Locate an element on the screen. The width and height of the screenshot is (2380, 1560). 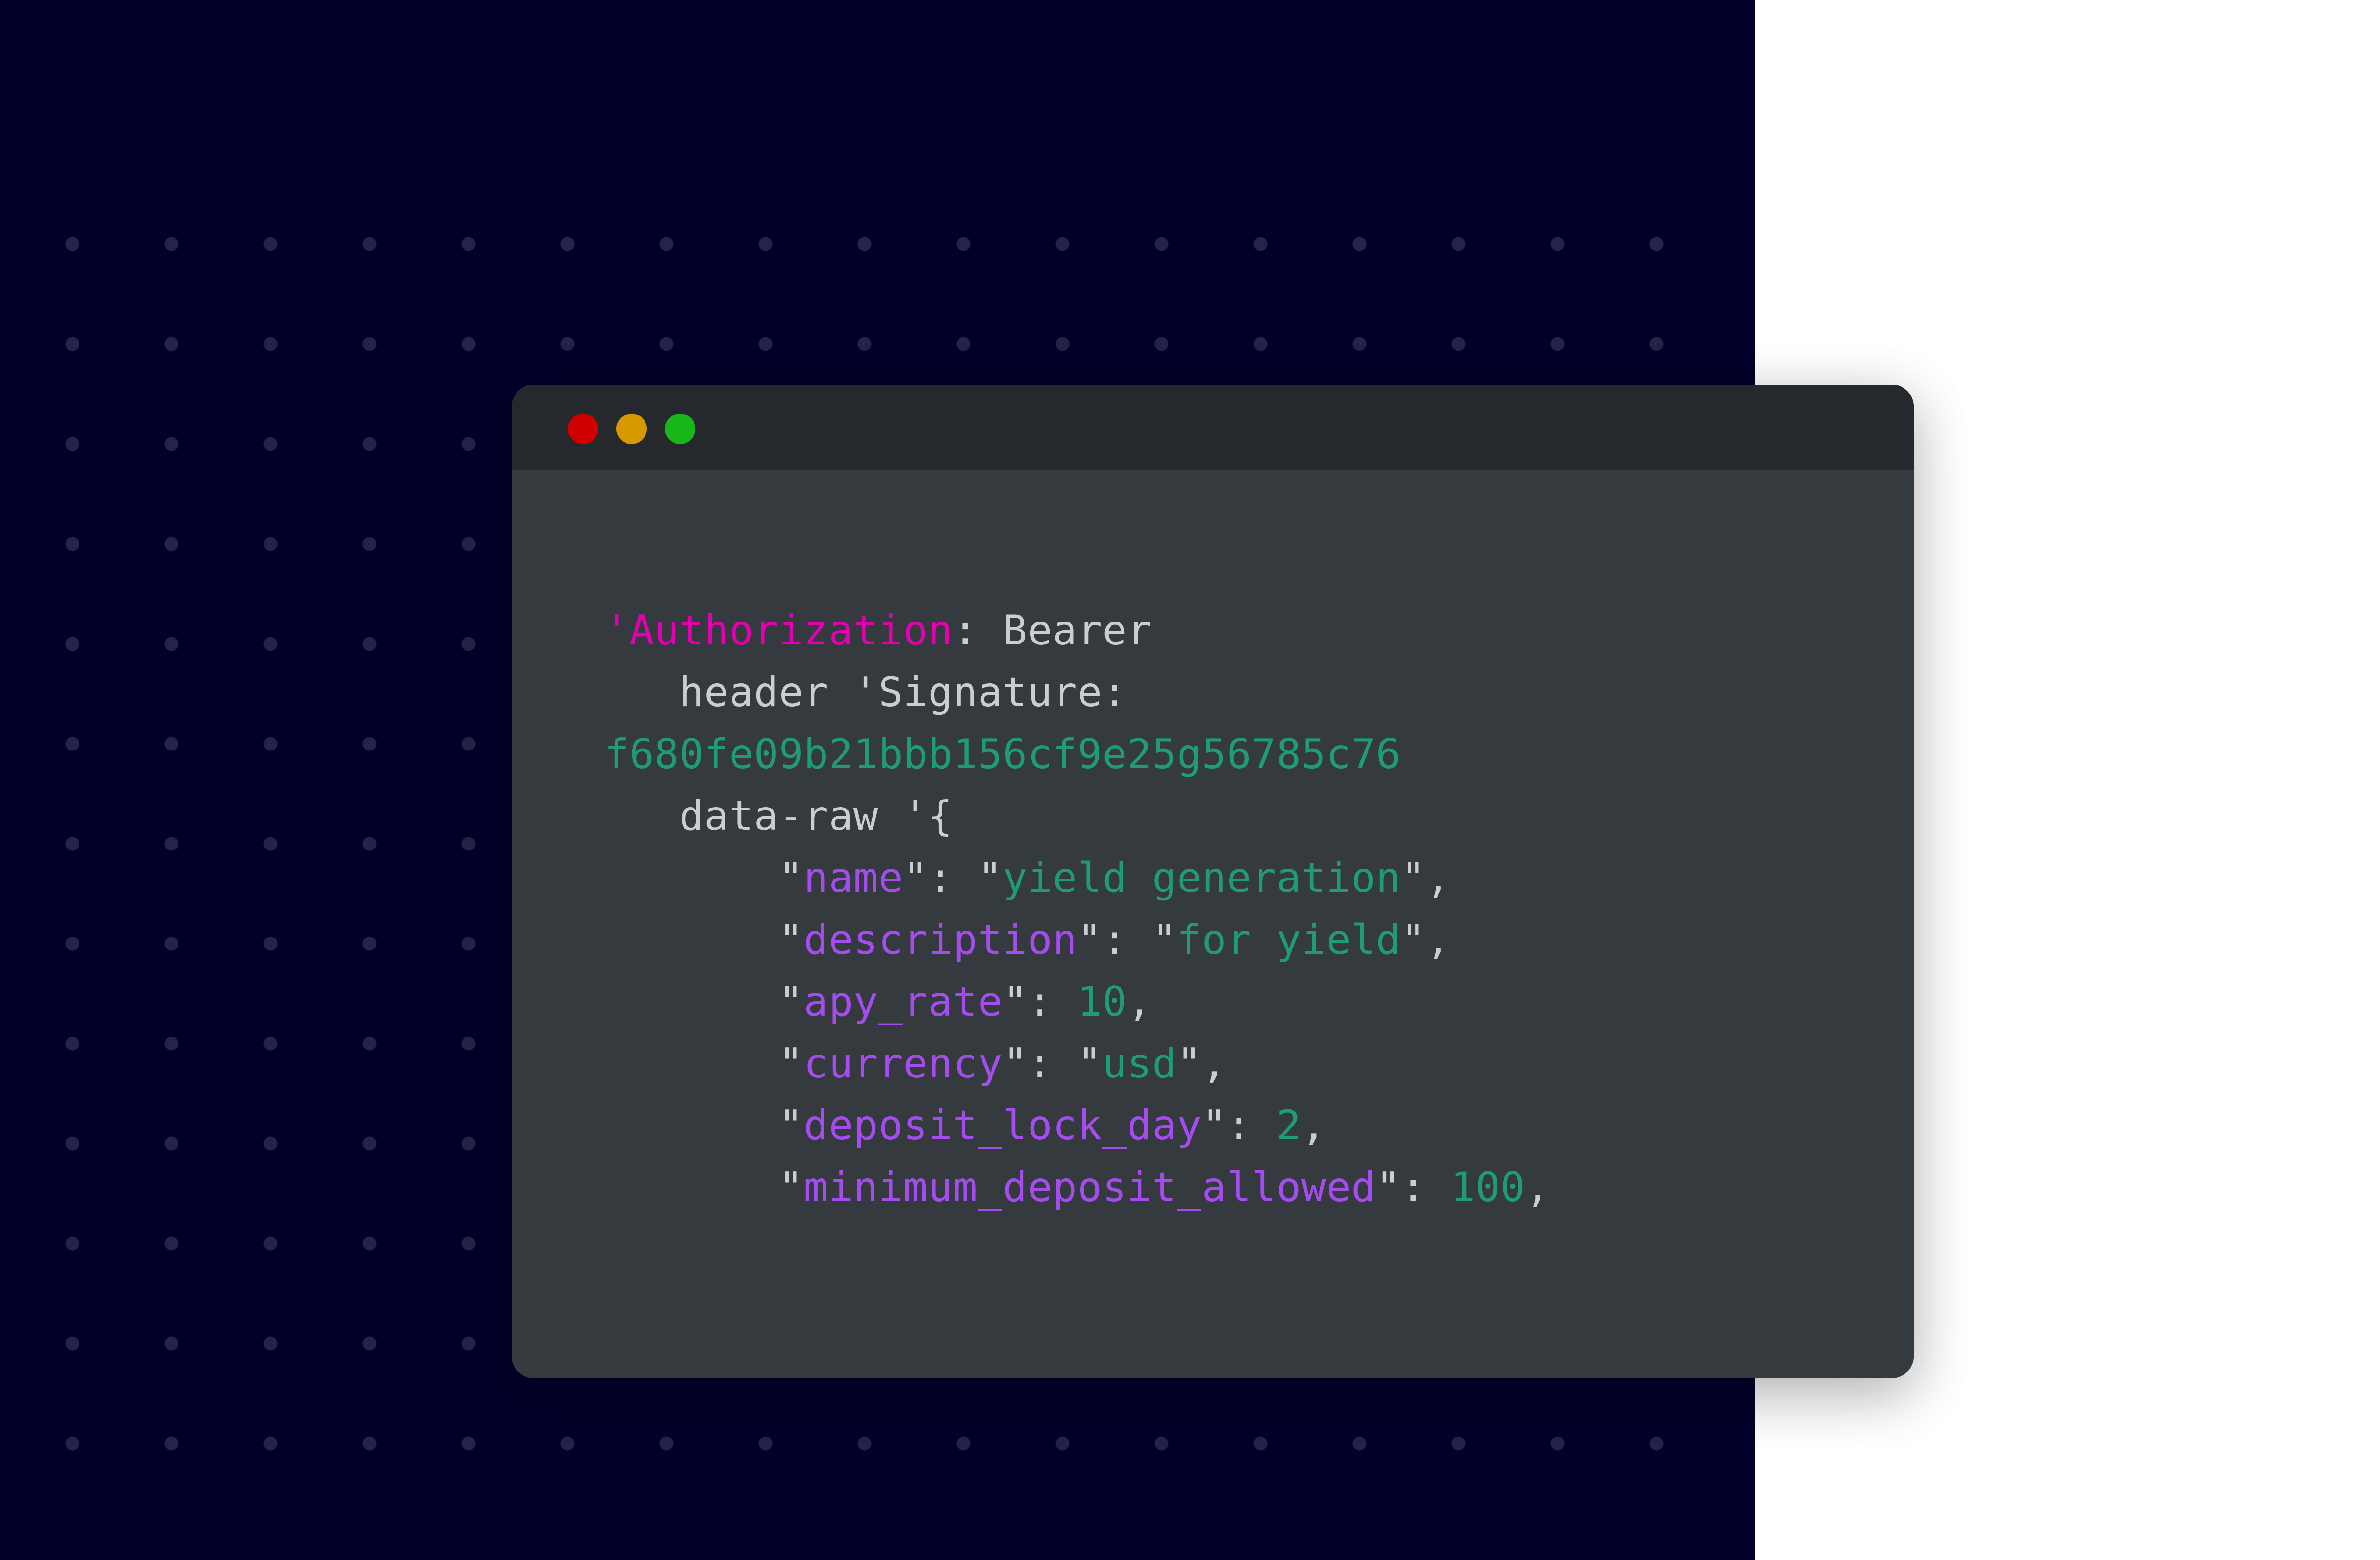
code-token: header 'Signature: is located at coordinates (866, 692).